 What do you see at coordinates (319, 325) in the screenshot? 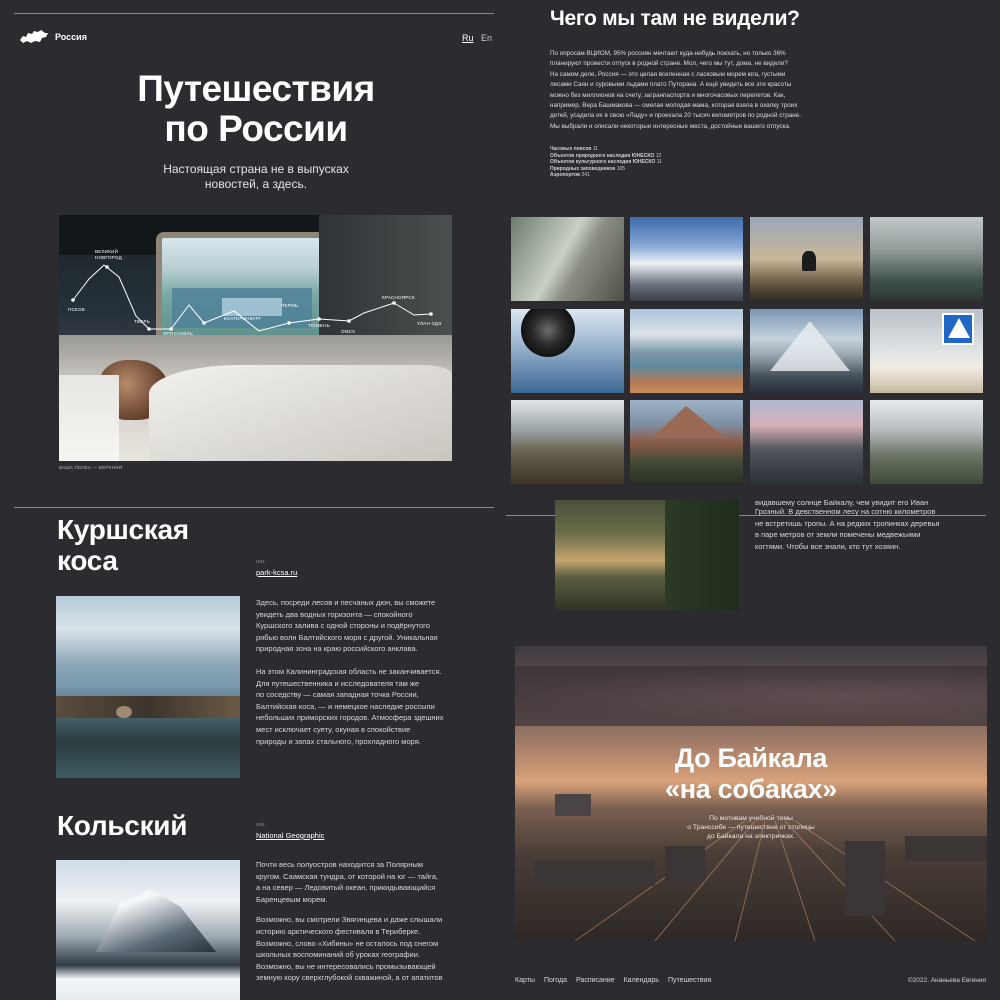
I see `route-stop-label: ТЮМЕНЬ` at bounding box center [319, 325].